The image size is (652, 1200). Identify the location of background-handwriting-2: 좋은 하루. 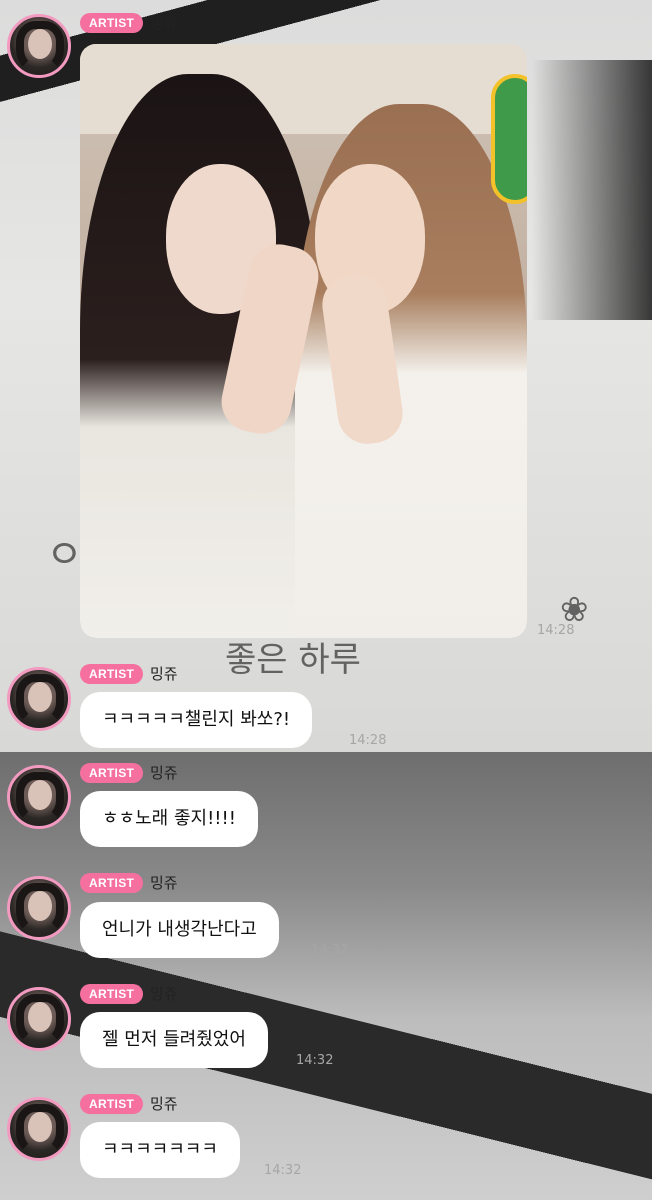
(293, 660).